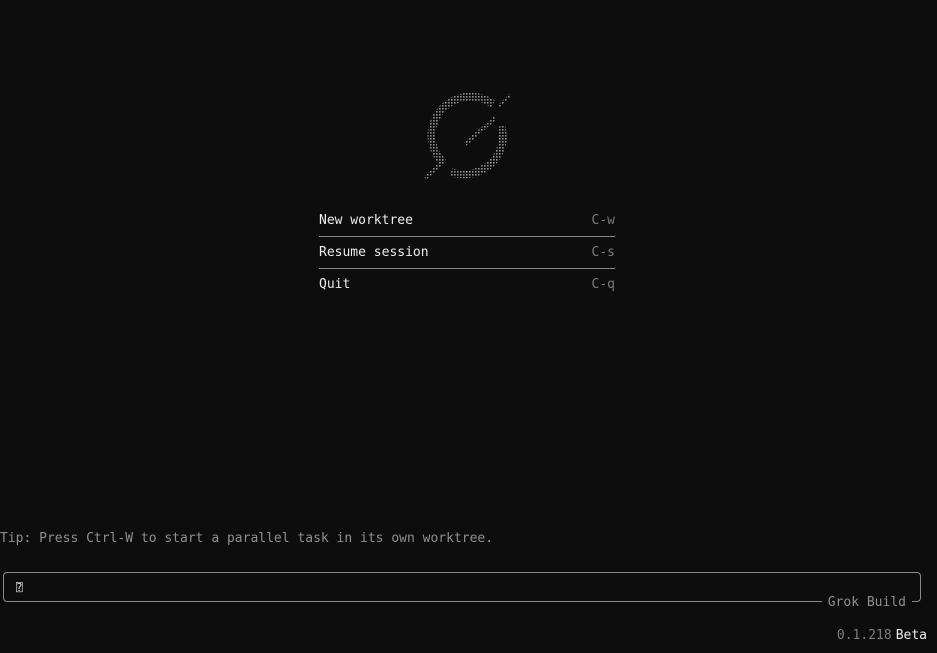 The image size is (937, 653). Describe the element at coordinates (603, 252) in the screenshot. I see `menu-item-shortcut: C-s` at that location.